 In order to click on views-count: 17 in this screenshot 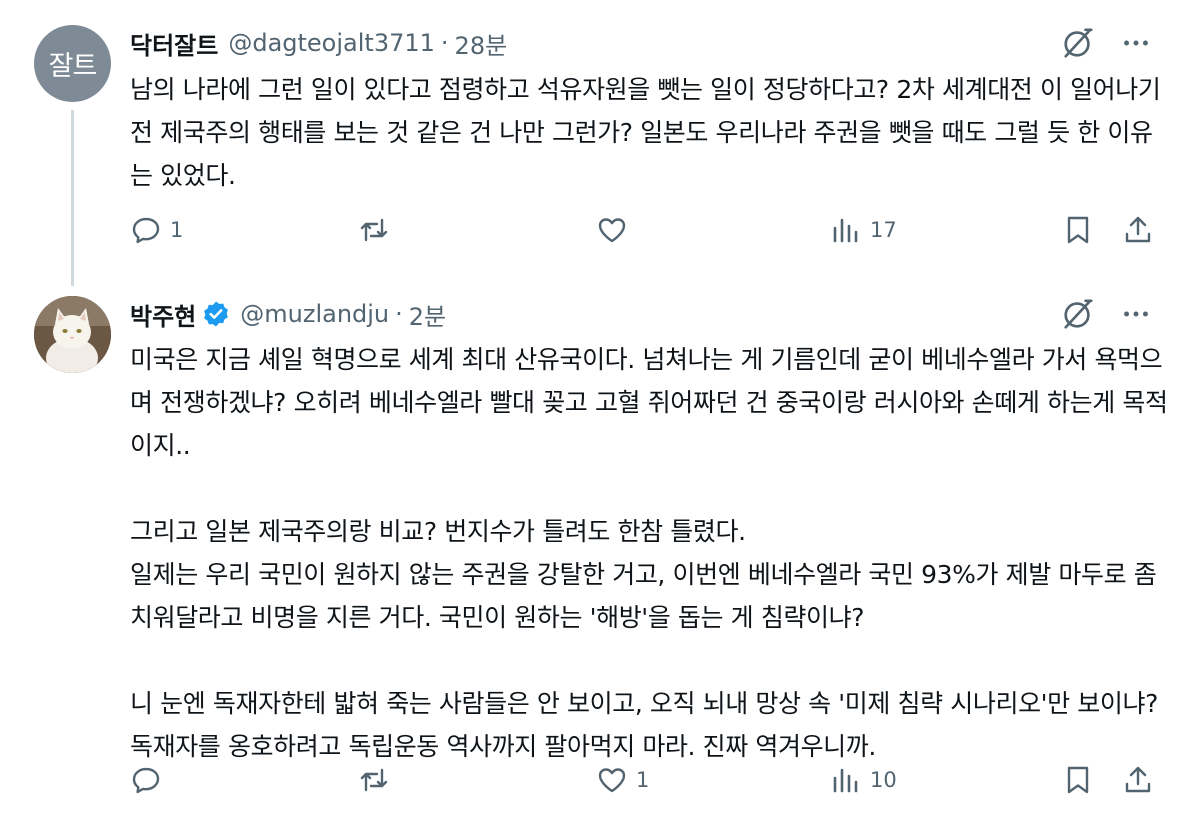, I will do `click(883, 230)`.